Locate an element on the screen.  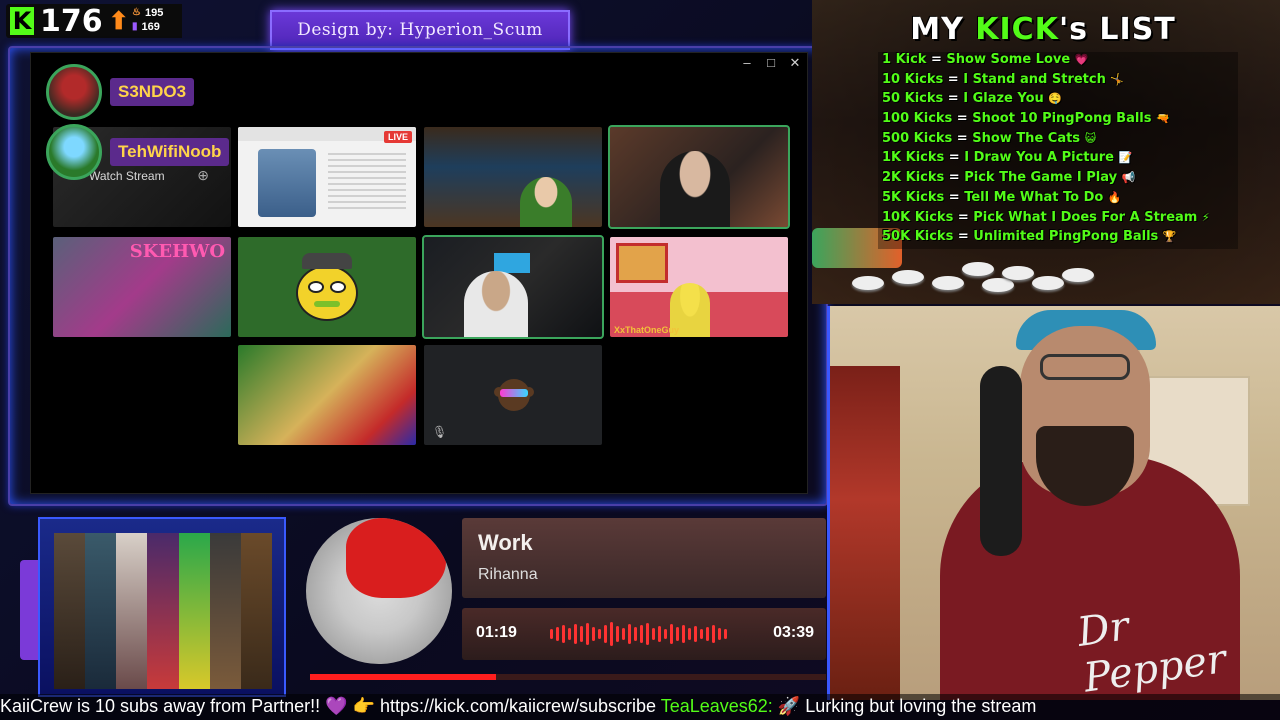
emoji-icon: 🤤 is located at coordinates (1055, 99).